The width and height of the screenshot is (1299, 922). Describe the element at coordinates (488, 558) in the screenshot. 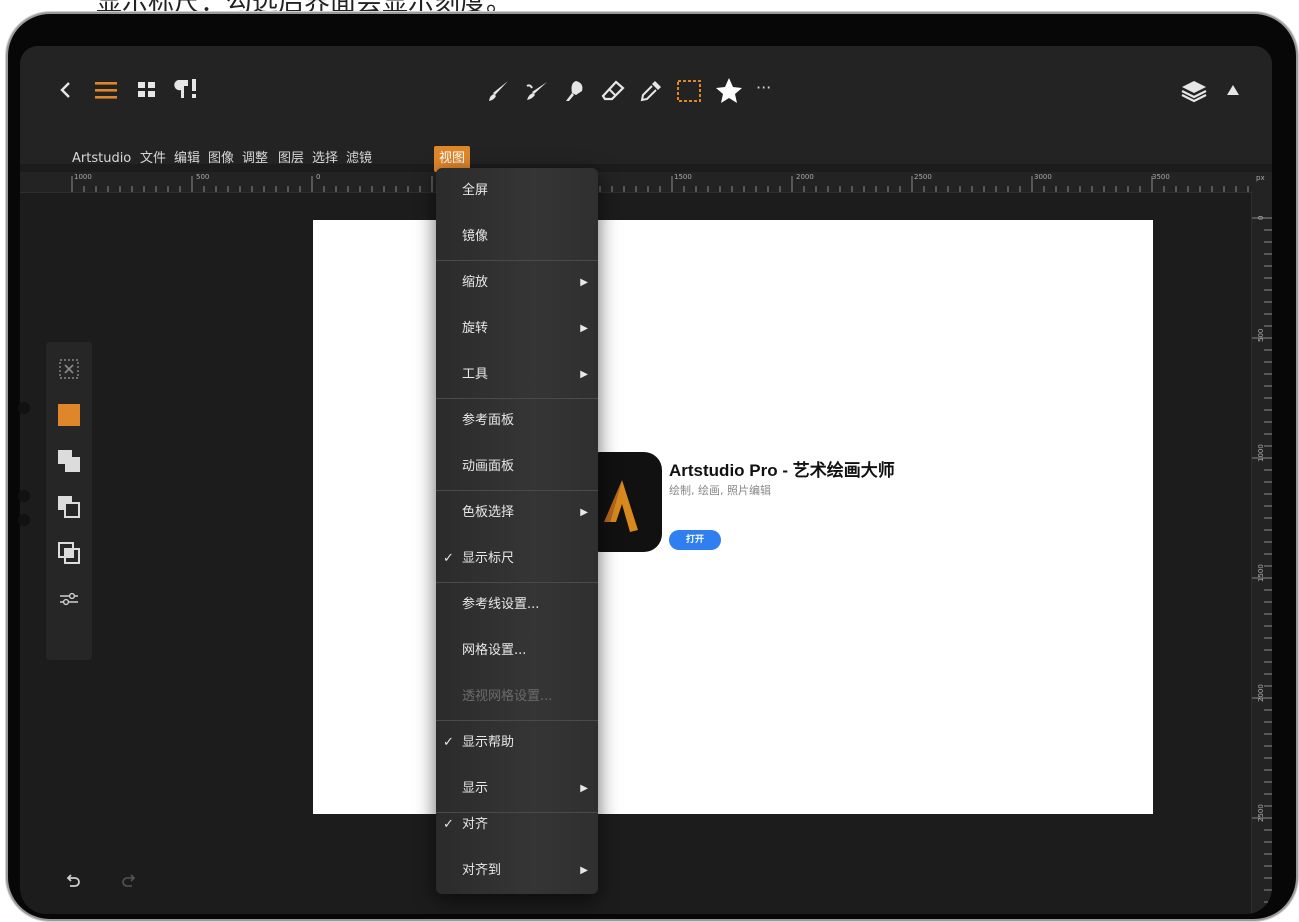

I see `menu-item-label: 显示标尺` at that location.